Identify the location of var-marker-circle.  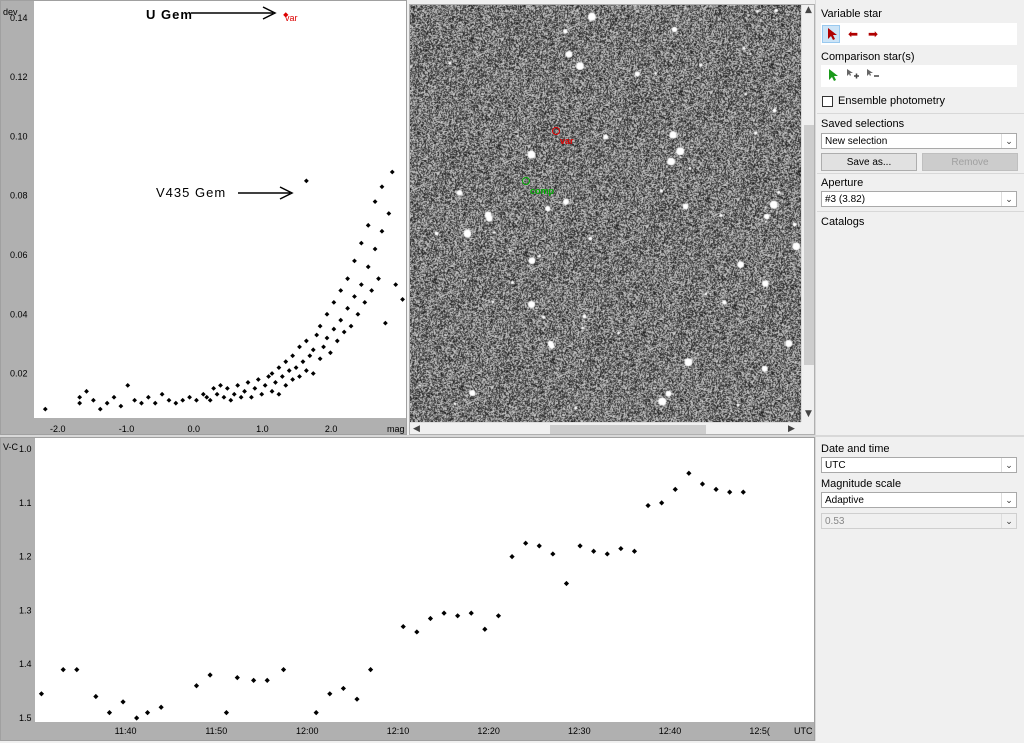
(556, 131).